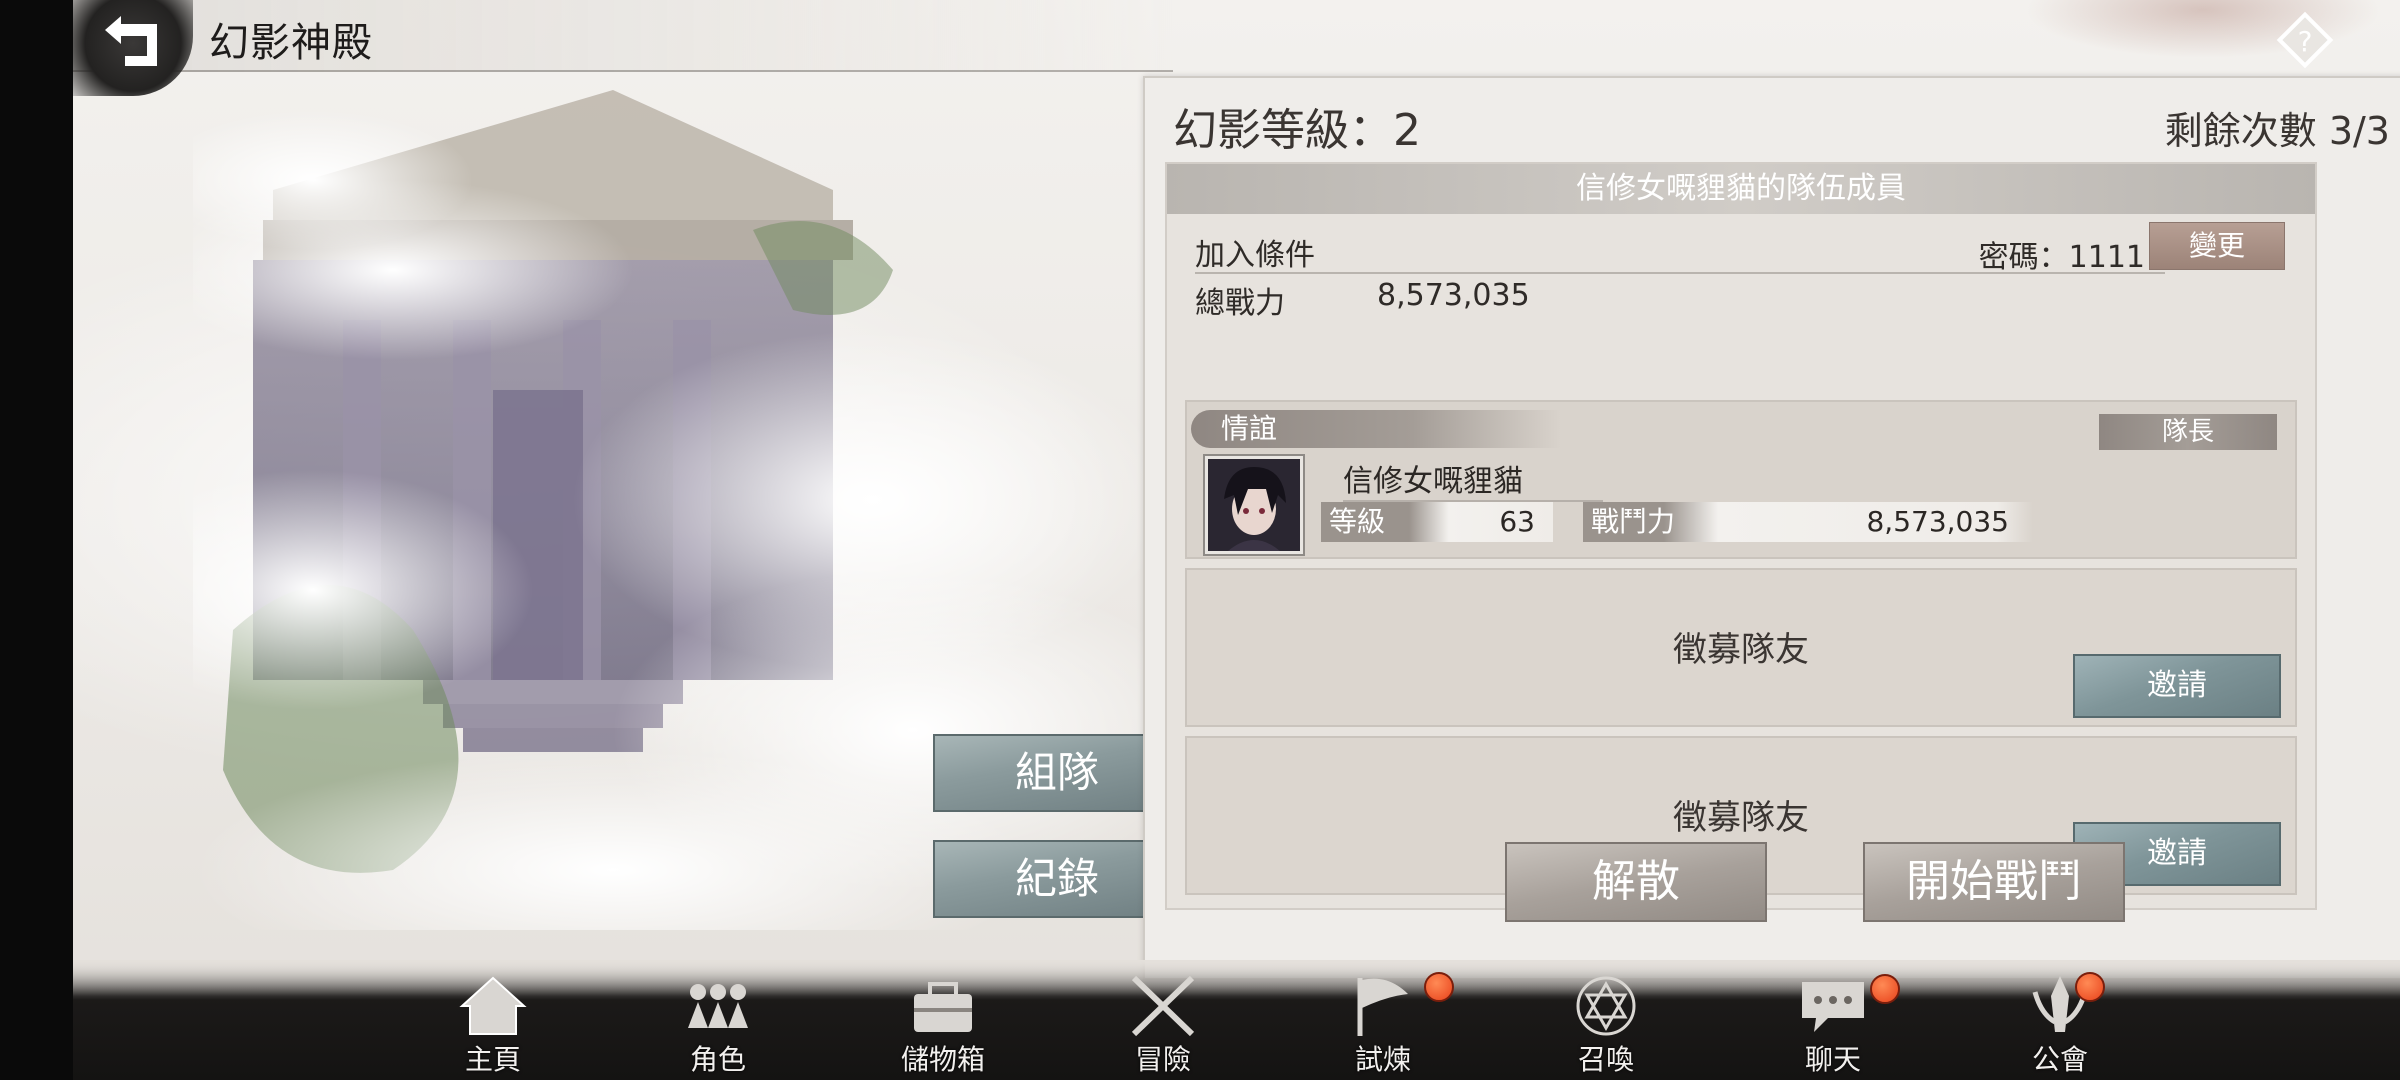 The image size is (2400, 1080). I want to click on crossed-swords-icon, so click(1163, 1006).